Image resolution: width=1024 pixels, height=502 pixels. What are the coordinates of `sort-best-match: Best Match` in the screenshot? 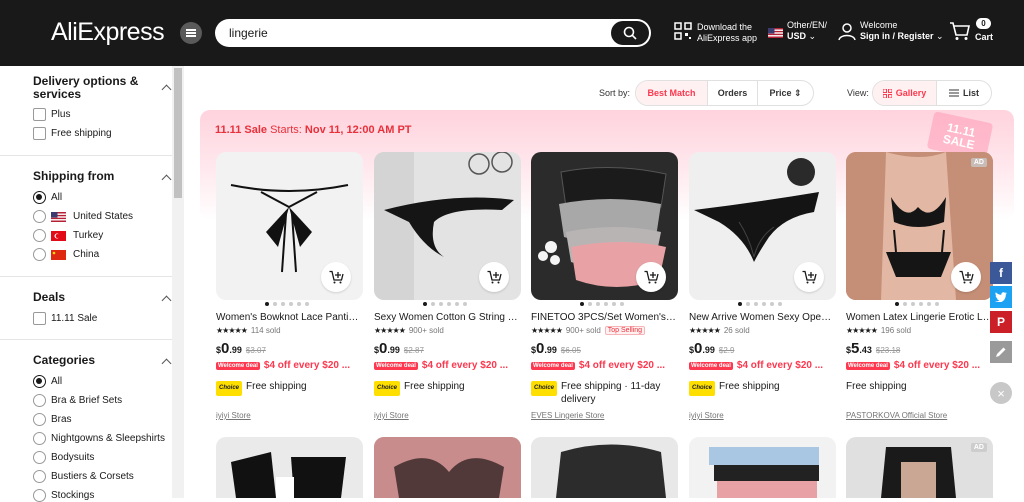 It's located at (672, 93).